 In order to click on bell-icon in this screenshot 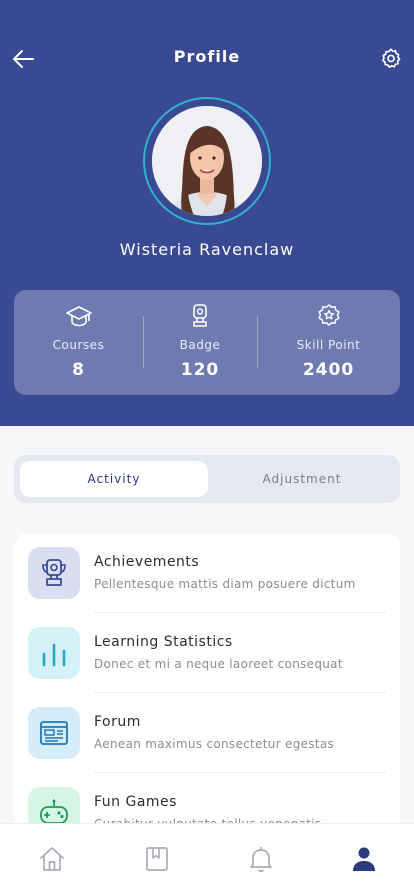, I will do `click(261, 860)`.